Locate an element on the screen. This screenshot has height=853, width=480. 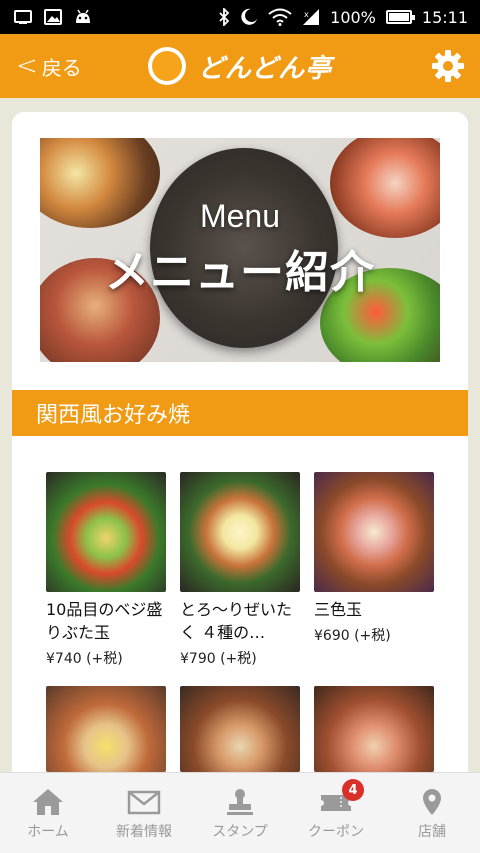
banner-subtitle: メニュー紹介 is located at coordinates (240, 272).